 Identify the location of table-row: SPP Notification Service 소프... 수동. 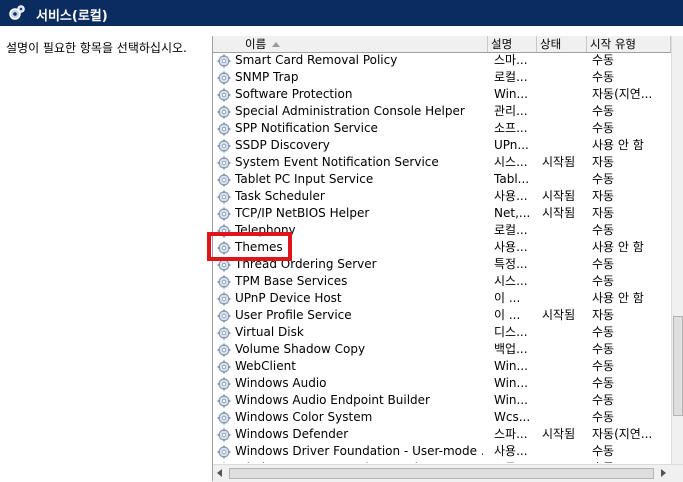
(442, 128).